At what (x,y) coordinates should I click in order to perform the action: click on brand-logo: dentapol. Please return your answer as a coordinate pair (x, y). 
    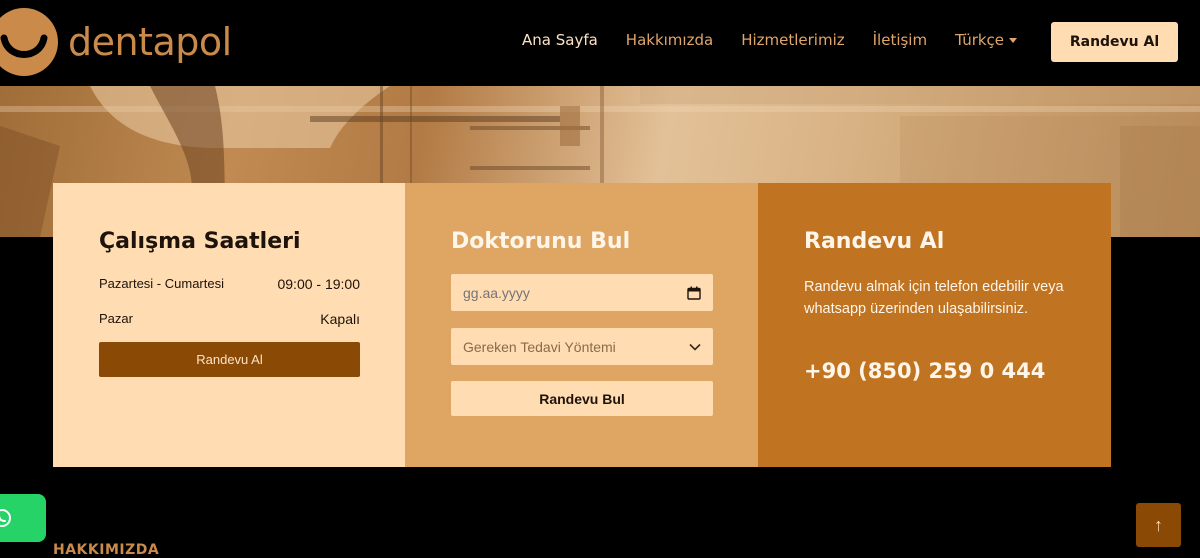
    Looking at the image, I should click on (116, 42).